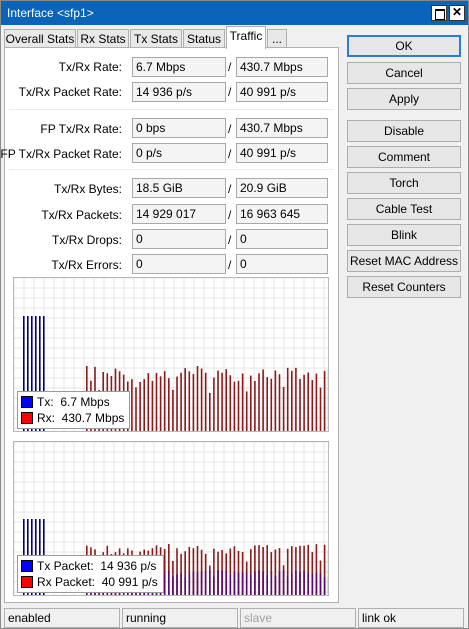 The width and height of the screenshot is (469, 629). What do you see at coordinates (66, 582) in the screenshot?
I see `legend-rx-packet-label: Rx Packet:` at bounding box center [66, 582].